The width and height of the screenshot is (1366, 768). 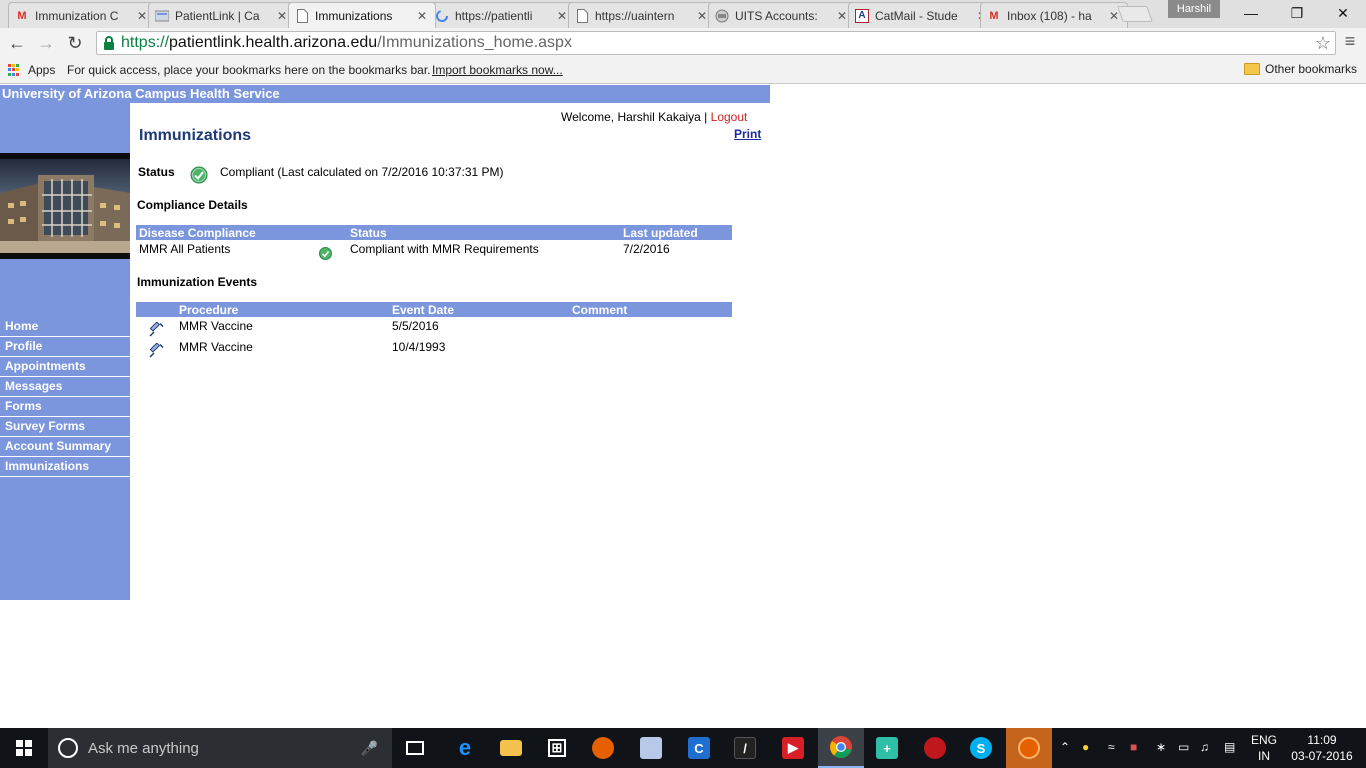 I want to click on chrome-menu-icon: ≡, so click(x=1350, y=43).